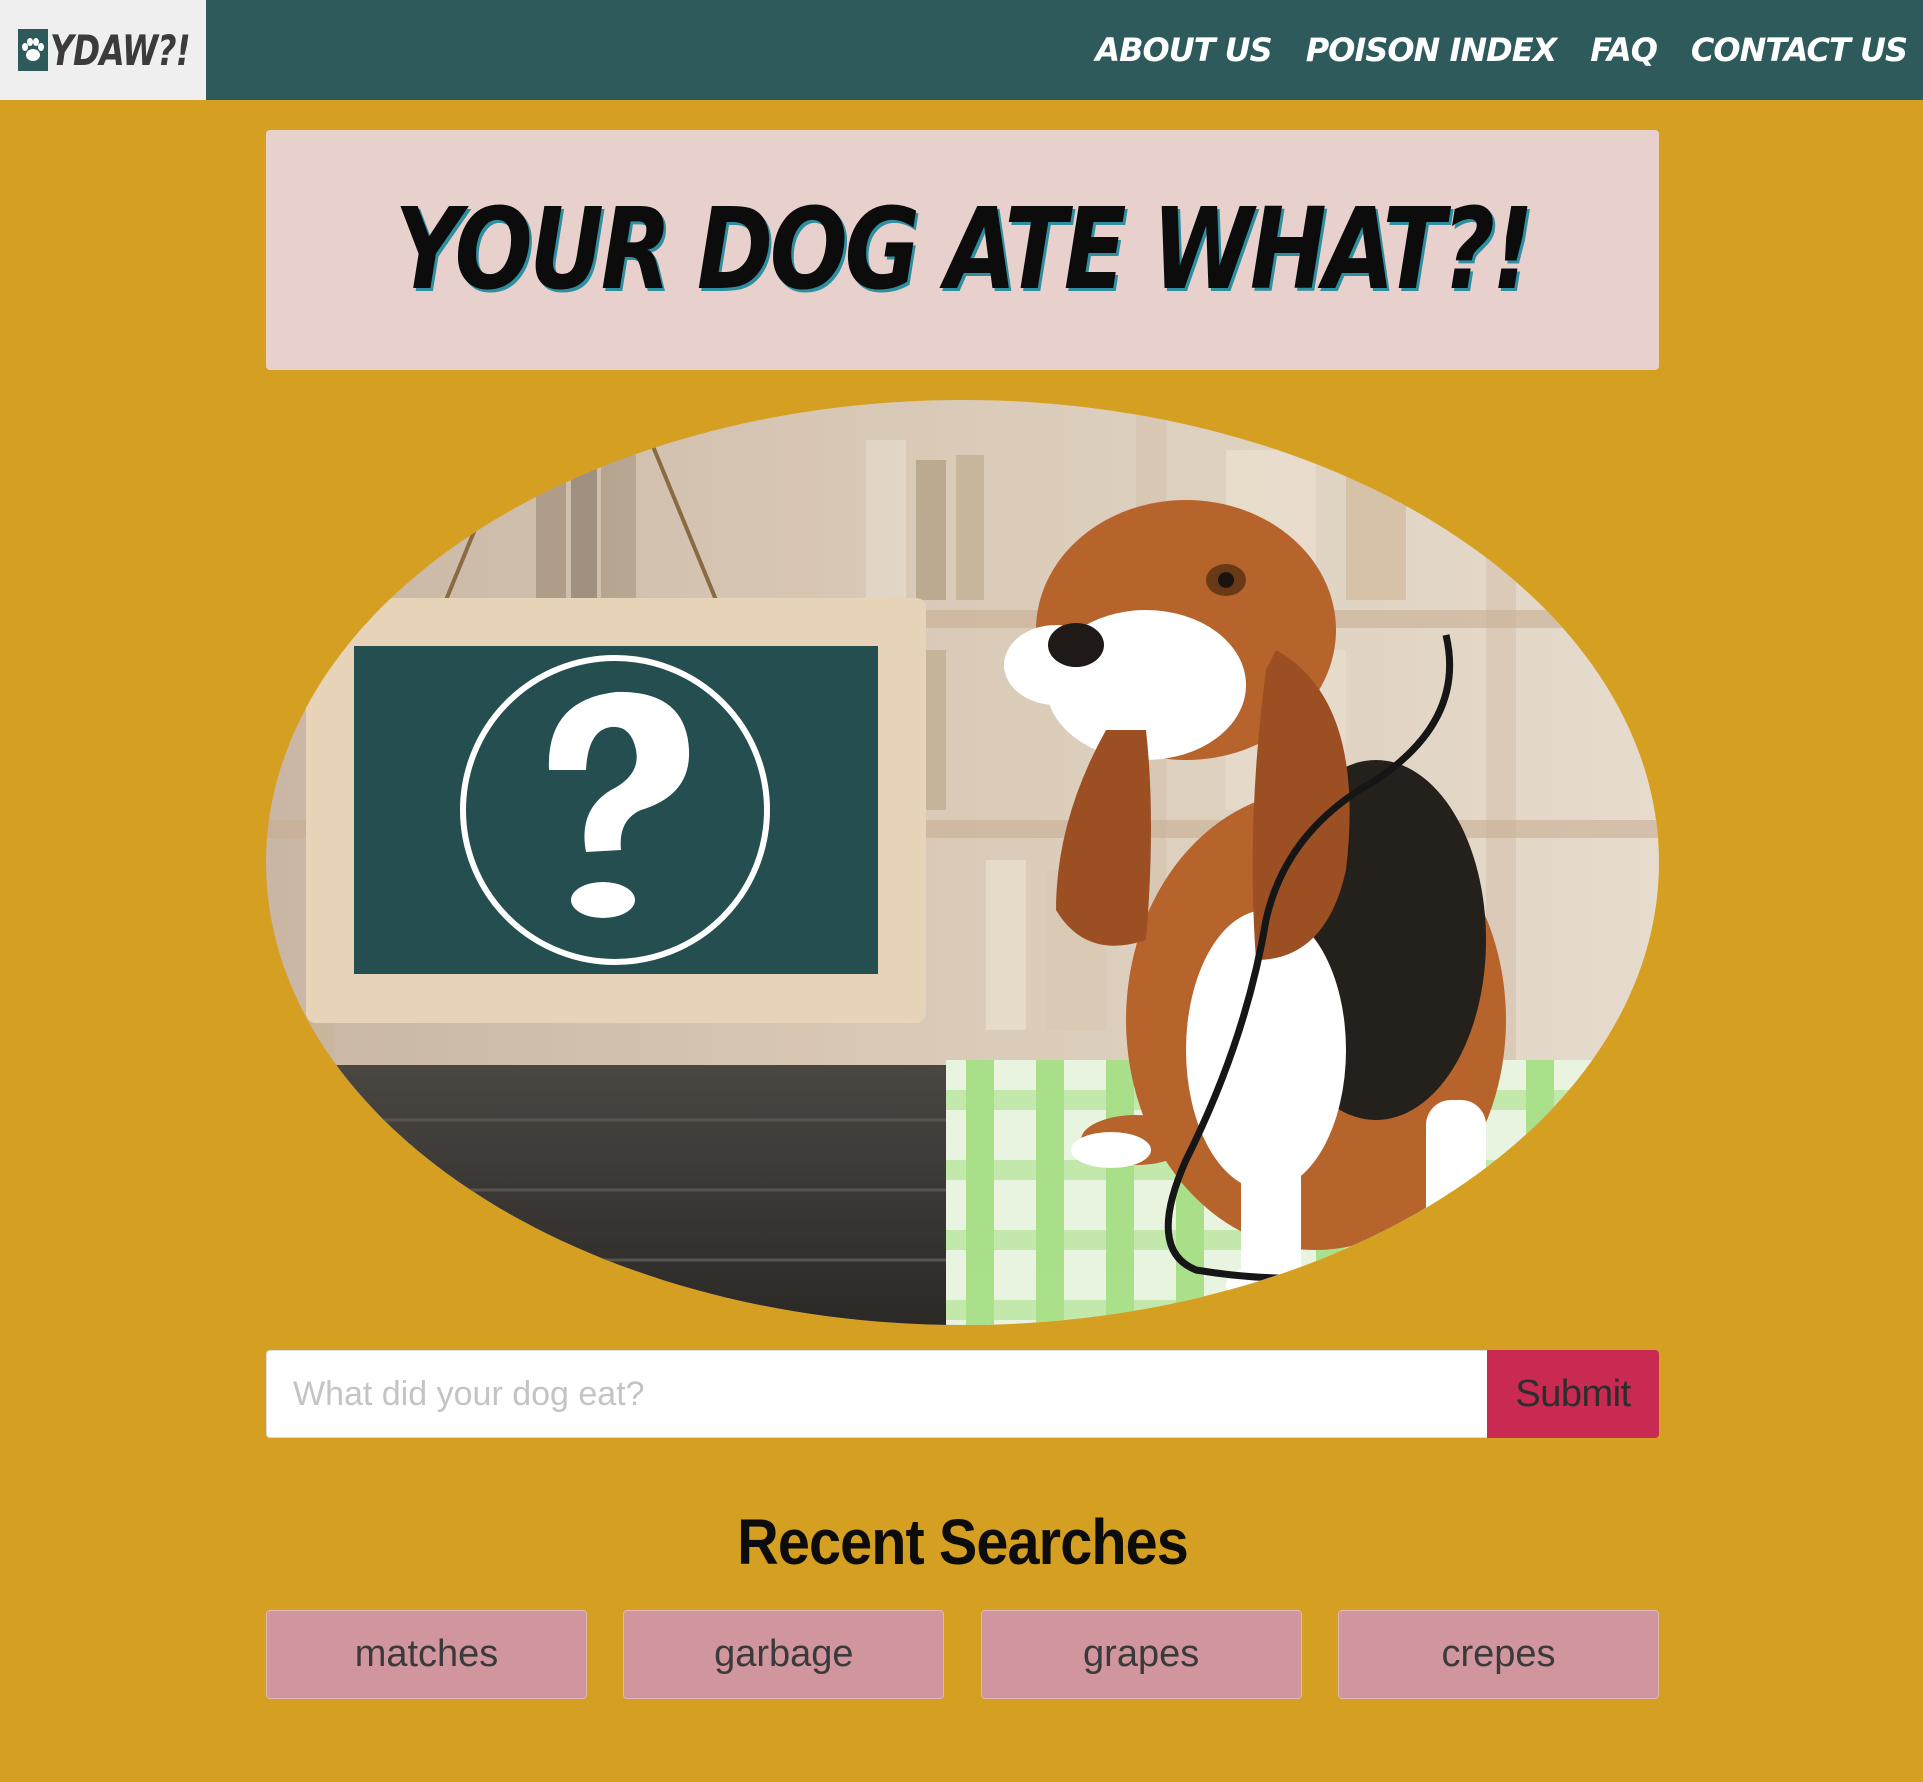 This screenshot has height=1782, width=1923. Describe the element at coordinates (1624, 50) in the screenshot. I see `nav-faq: FAQ` at that location.